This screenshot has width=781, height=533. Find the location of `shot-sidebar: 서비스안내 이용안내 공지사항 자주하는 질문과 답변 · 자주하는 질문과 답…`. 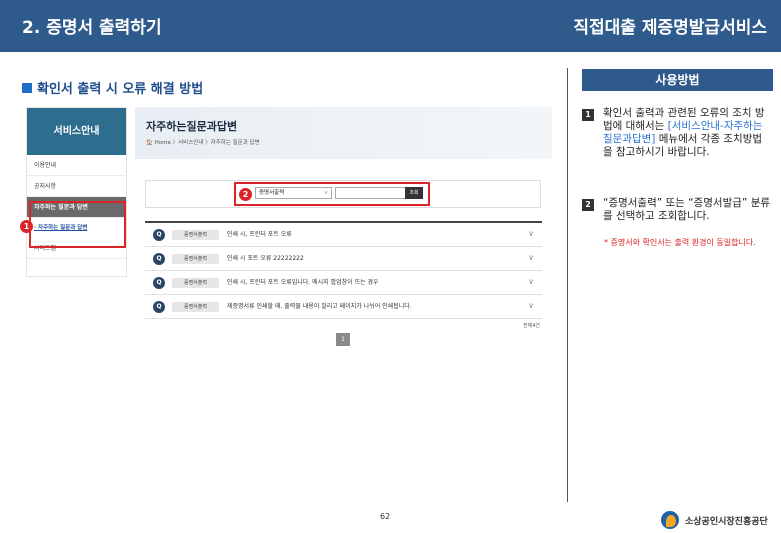

shot-sidebar: 서비스안내 이용안내 공지사항 자주하는 질문과 답변 · 자주하는 질문과 답… is located at coordinates (76, 192).